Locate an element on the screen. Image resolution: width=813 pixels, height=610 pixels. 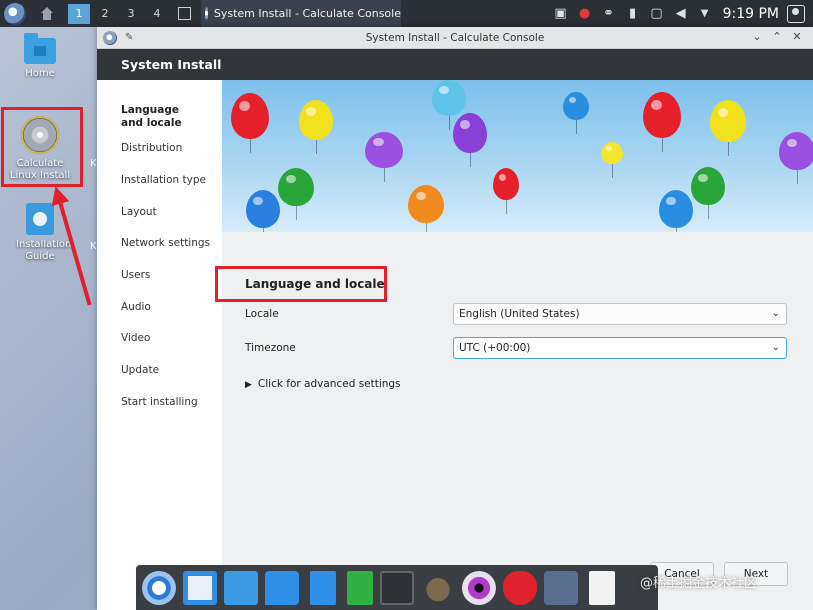
timezone-label: Timezone is located at coordinates (270, 348).